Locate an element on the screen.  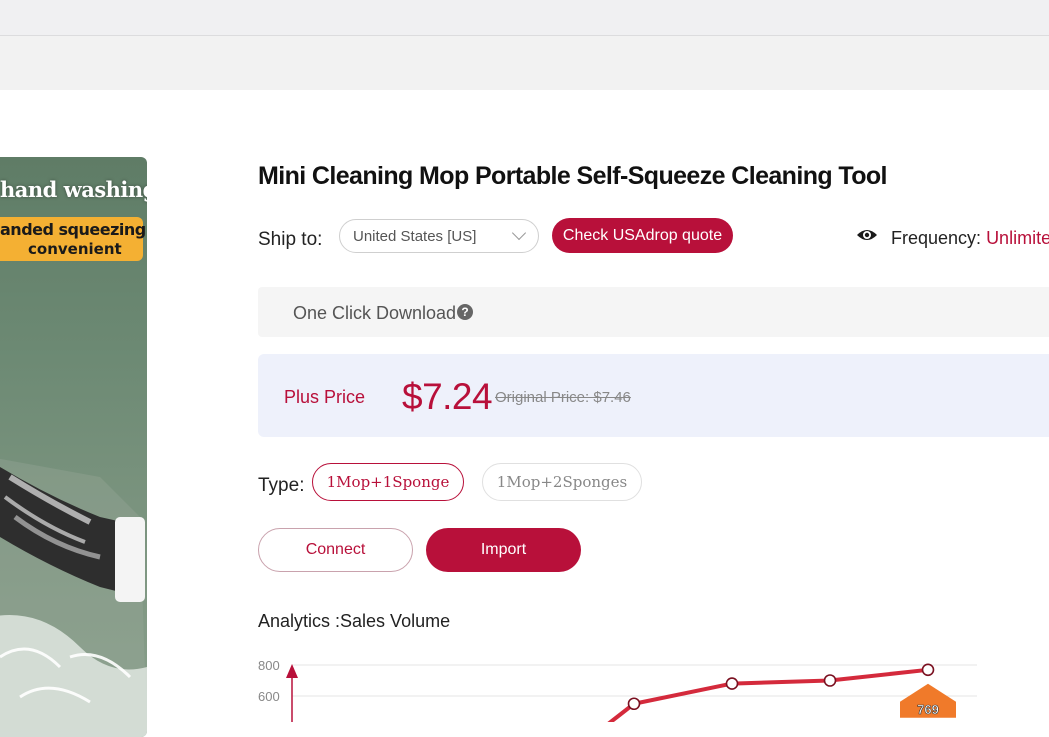
type-option-1mop-1sponge: 1Mop+1Sponge is located at coordinates (388, 482).